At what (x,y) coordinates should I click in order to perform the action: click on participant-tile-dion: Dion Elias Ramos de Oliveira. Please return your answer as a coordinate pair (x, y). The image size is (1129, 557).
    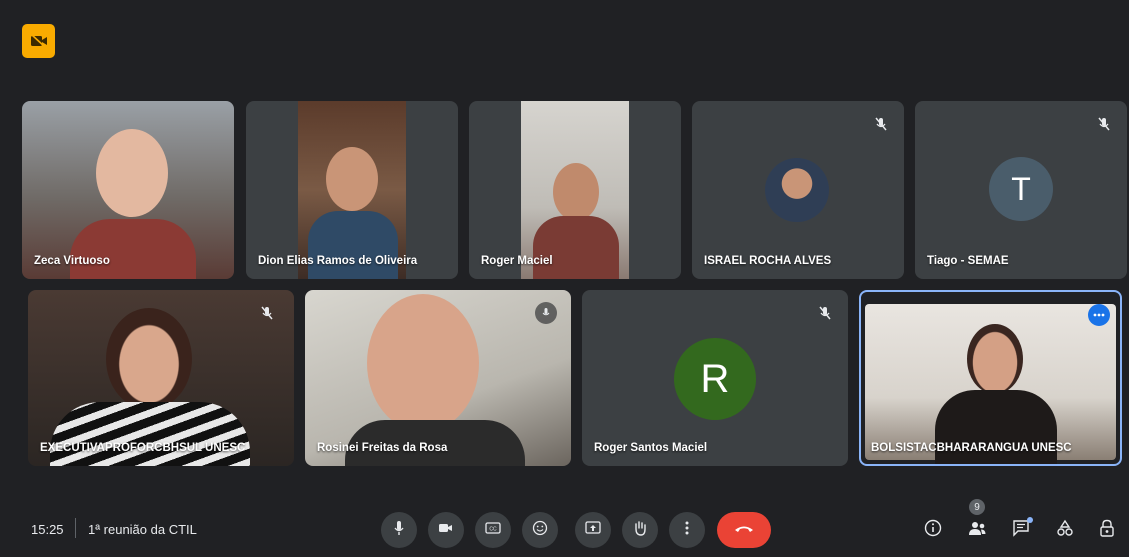
    Looking at the image, I should click on (352, 190).